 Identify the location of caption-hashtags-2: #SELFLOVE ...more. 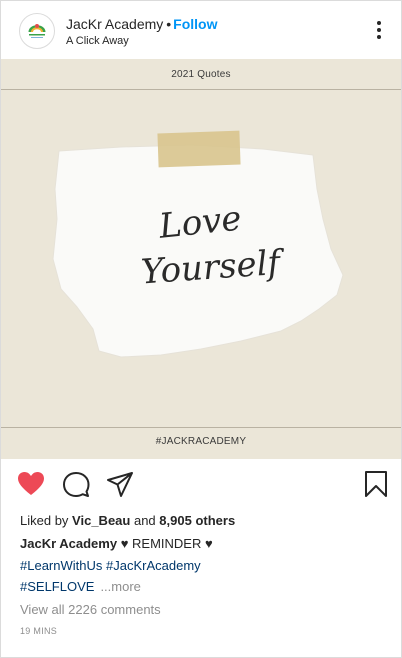
(80, 586).